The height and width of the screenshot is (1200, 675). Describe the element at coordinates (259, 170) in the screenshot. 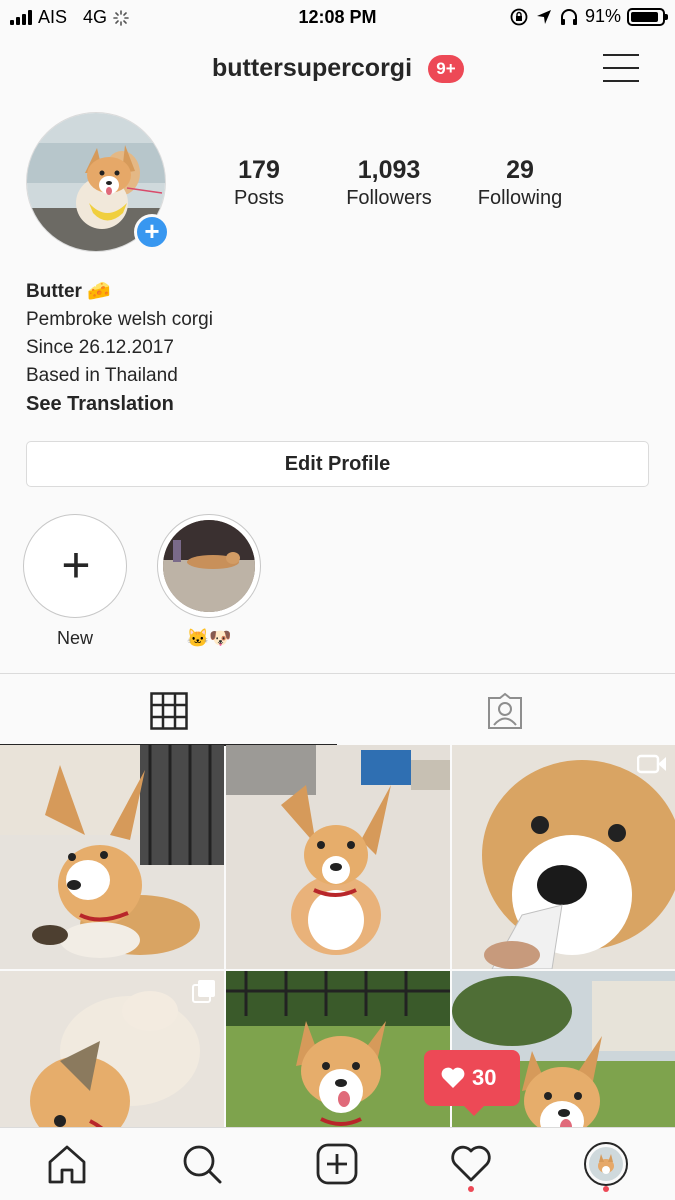

I see `posts-count: 179` at that location.